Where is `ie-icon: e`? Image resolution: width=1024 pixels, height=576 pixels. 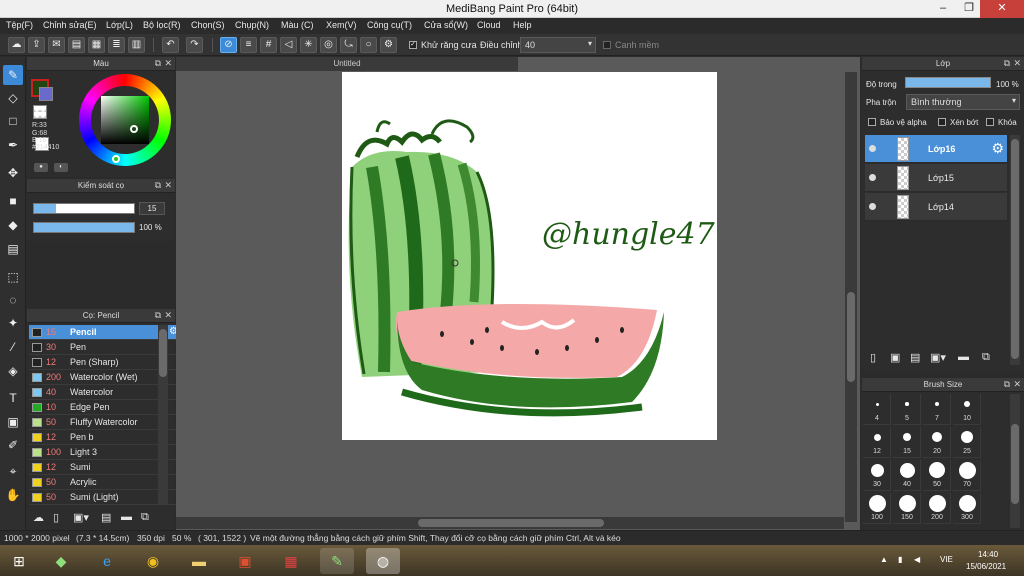
ie-icon: e is located at coordinates (107, 561).